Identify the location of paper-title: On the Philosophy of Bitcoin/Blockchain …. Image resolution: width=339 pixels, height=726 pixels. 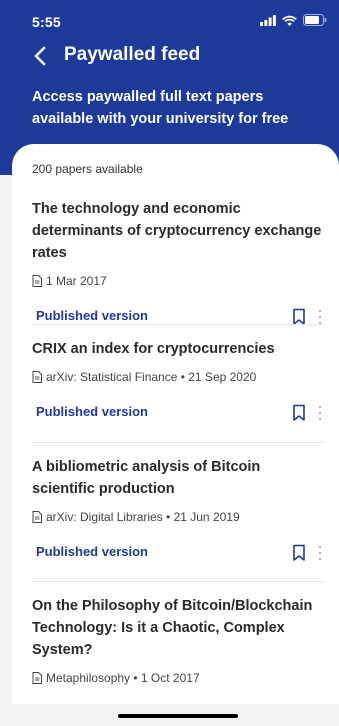
(177, 628).